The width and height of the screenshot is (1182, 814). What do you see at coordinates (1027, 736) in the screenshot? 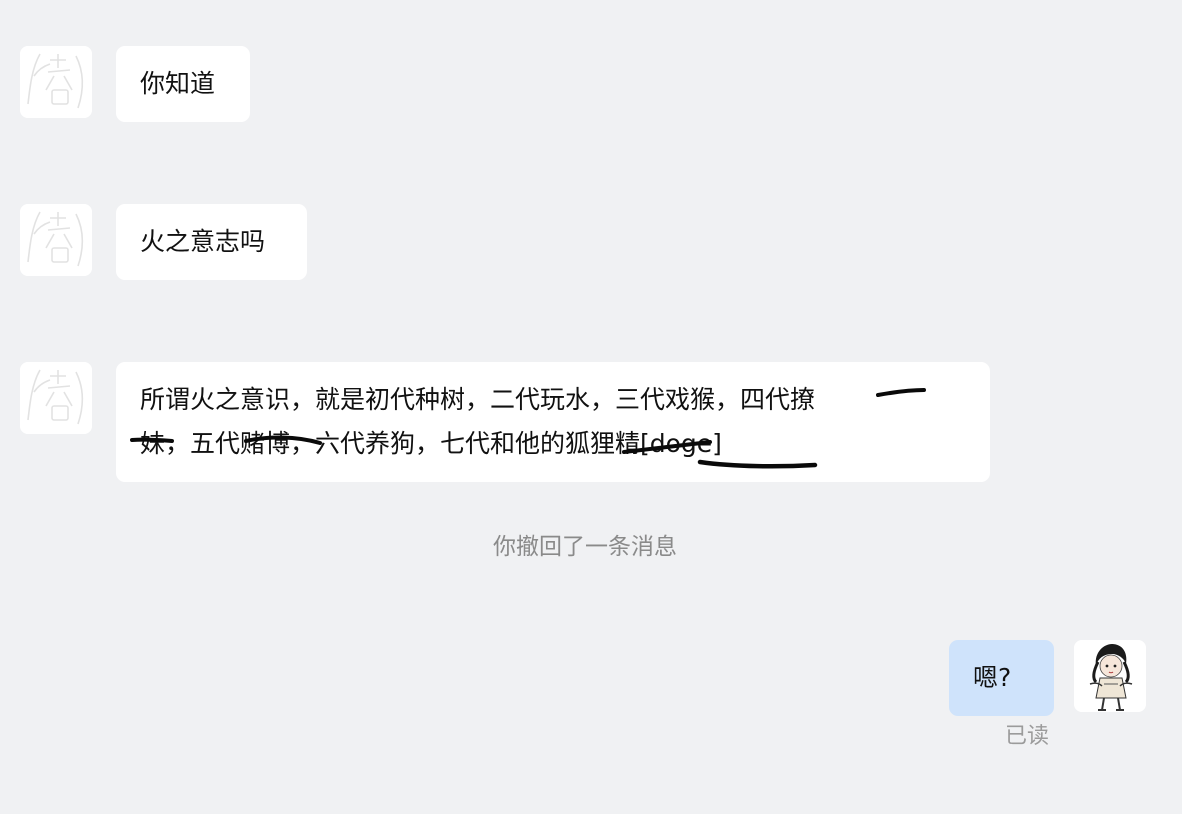
I see `read-receipt: 已读` at bounding box center [1027, 736].